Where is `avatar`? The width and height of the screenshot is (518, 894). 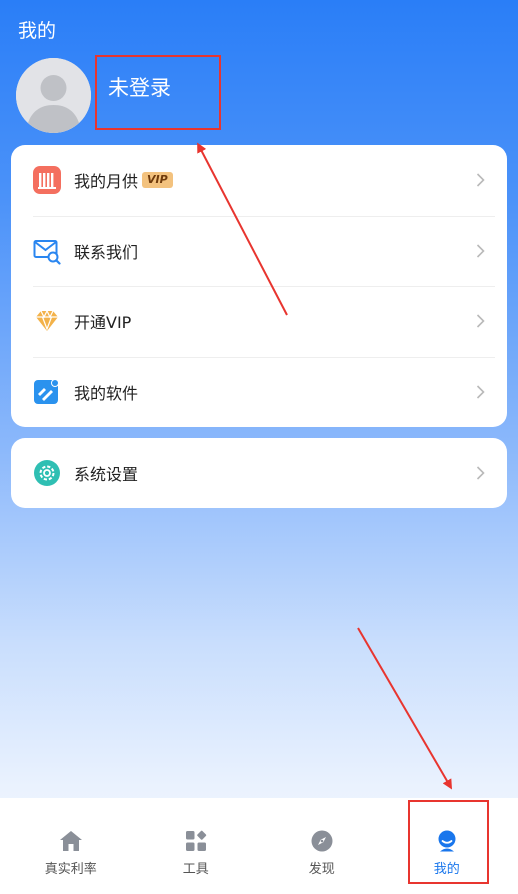
avatar is located at coordinates (53, 95).